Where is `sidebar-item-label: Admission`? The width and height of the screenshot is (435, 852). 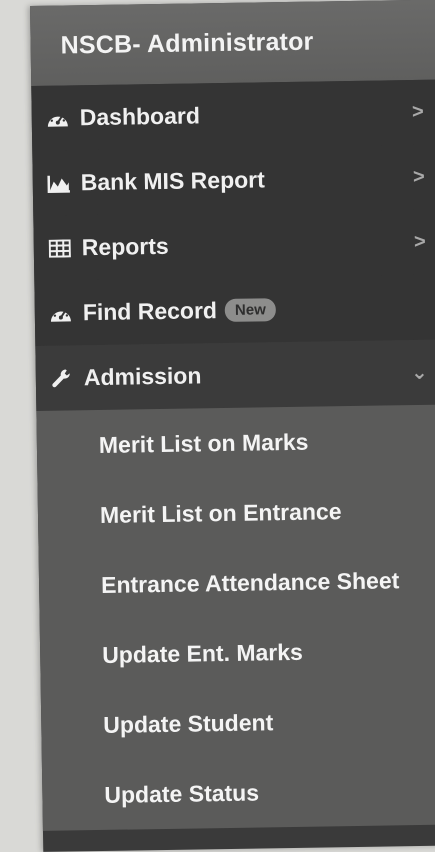
sidebar-item-label: Admission is located at coordinates (142, 376).